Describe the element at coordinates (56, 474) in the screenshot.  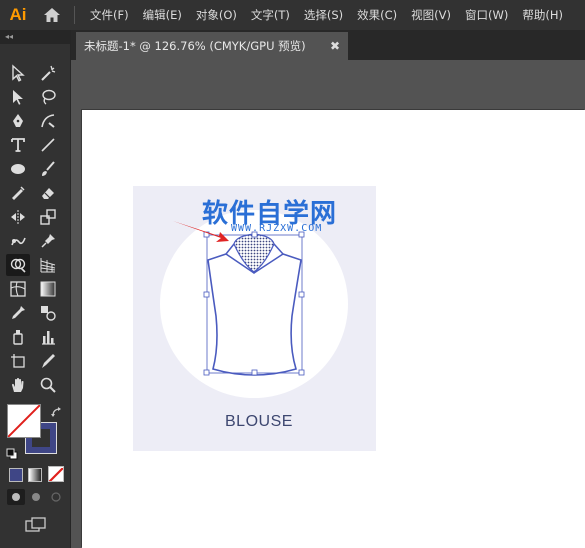
I see `none-mode-icon` at that location.